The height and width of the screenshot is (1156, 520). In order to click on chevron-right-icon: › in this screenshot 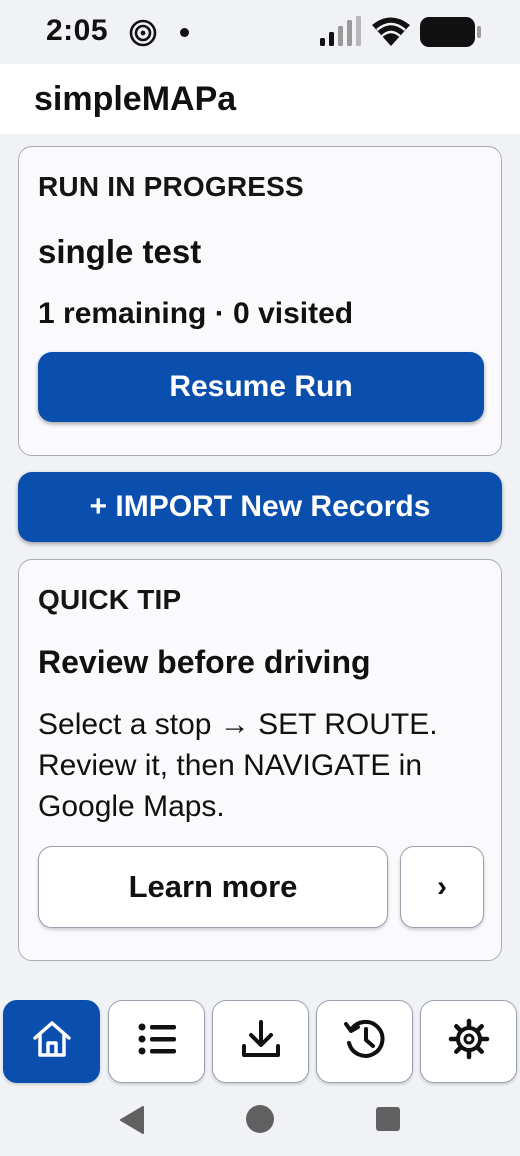, I will do `click(442, 886)`.